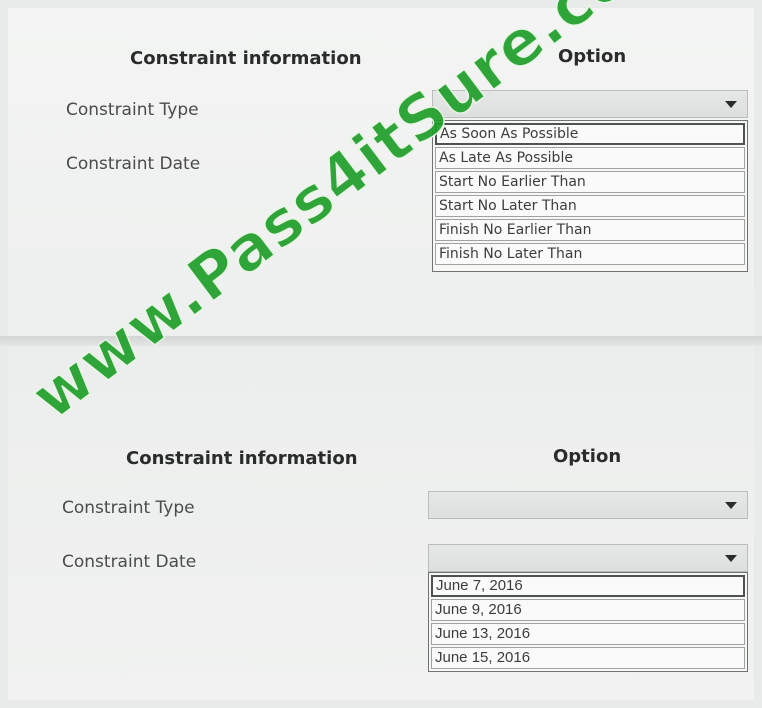 This screenshot has height=708, width=762. What do you see at coordinates (588, 586) in the screenshot?
I see `option-june-7-2016: June 7, 2016` at bounding box center [588, 586].